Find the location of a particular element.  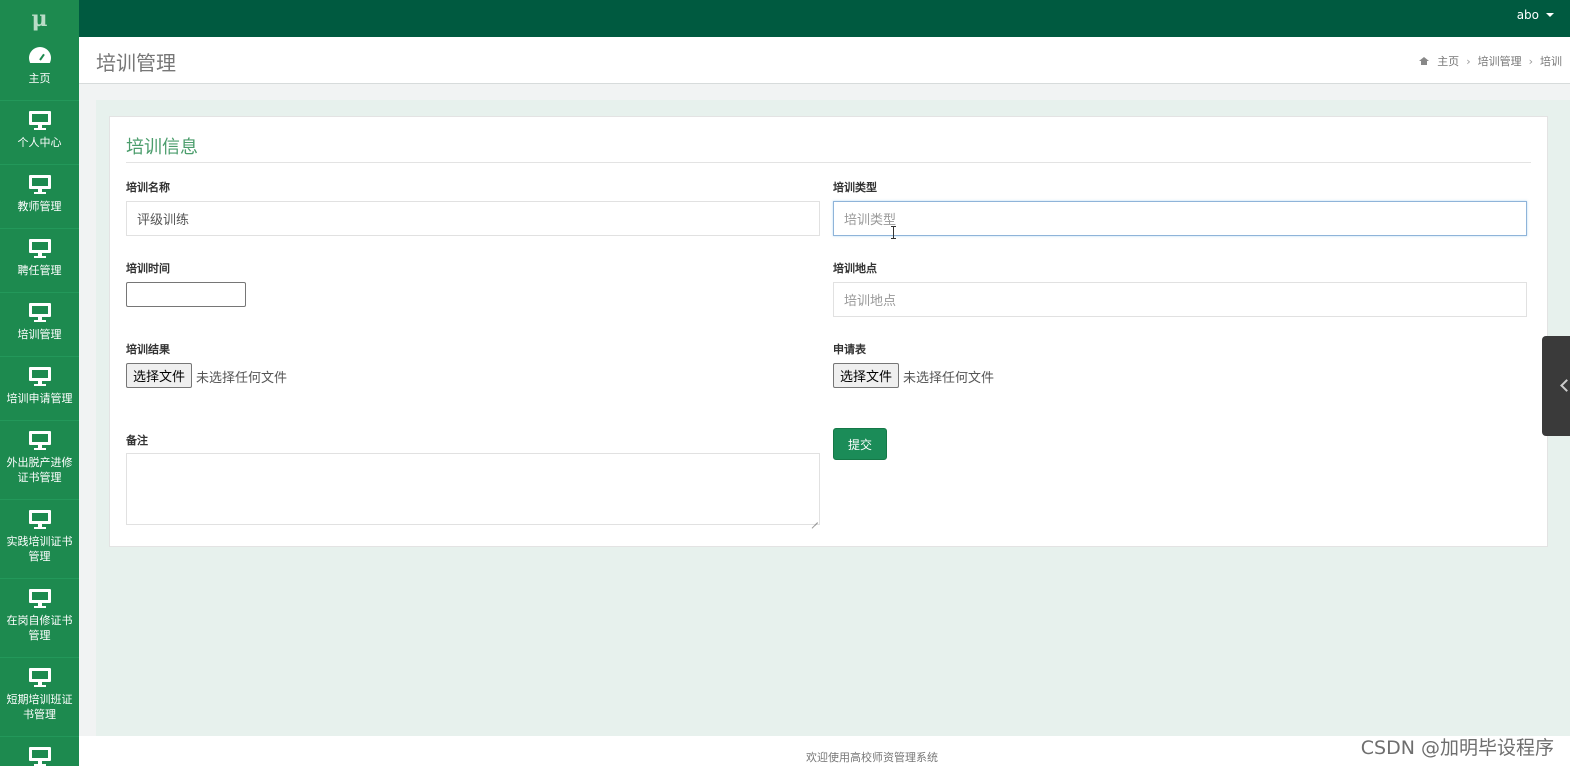

panel-title: 培训信息 is located at coordinates (162, 147).